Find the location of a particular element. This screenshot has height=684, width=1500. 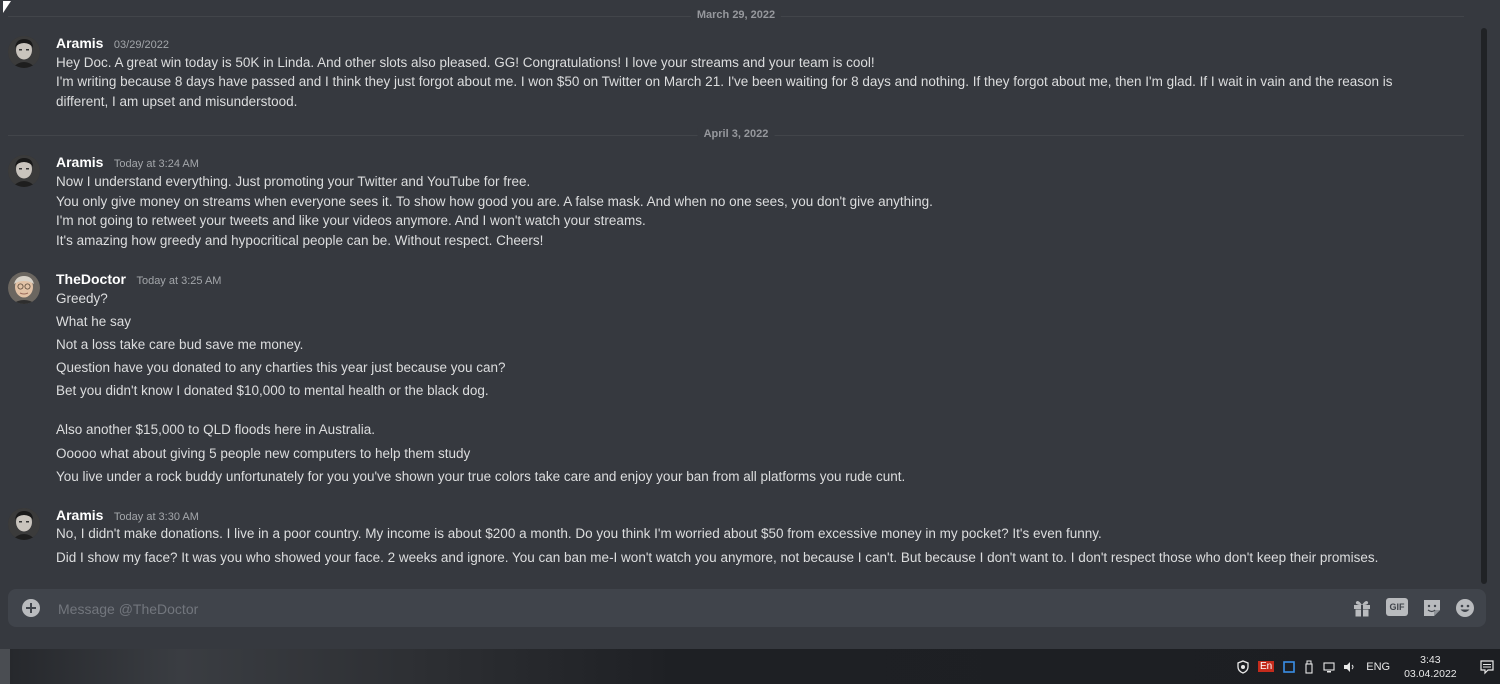

message-header: TheDoctor Today at 3:25 AM is located at coordinates (138, 280).